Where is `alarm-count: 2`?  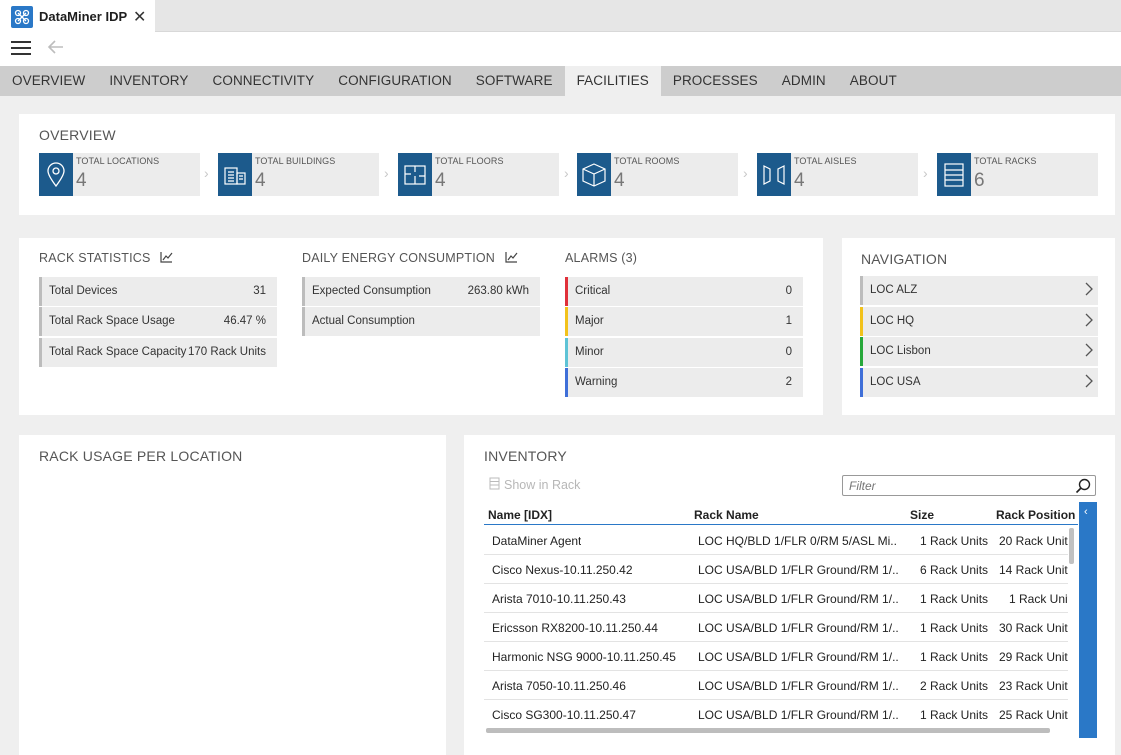
alarm-count: 2 is located at coordinates (788, 382).